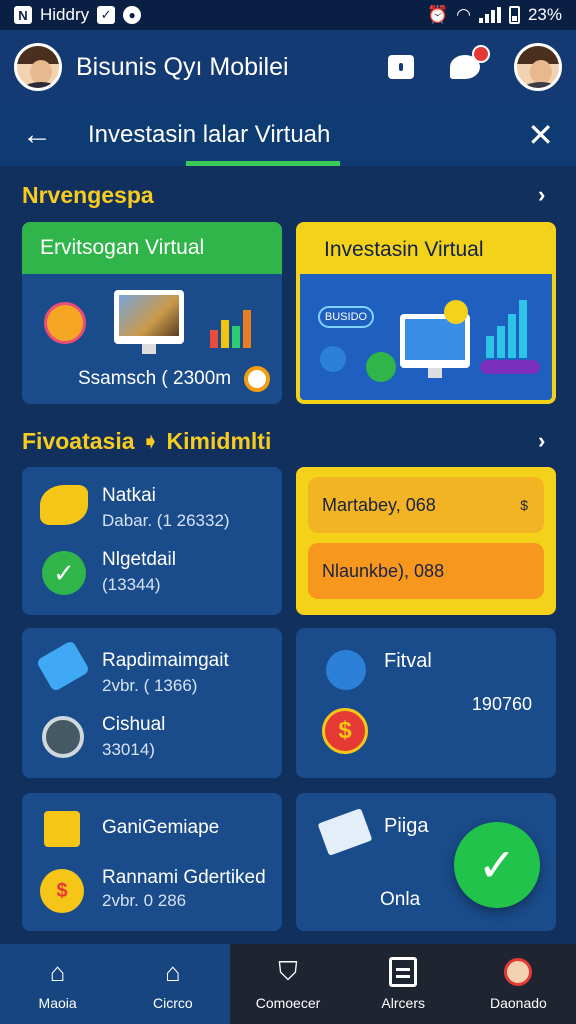 This screenshot has height=1024, width=576. What do you see at coordinates (161, 827) in the screenshot?
I see `row-title: GaniGemiape` at bounding box center [161, 827].